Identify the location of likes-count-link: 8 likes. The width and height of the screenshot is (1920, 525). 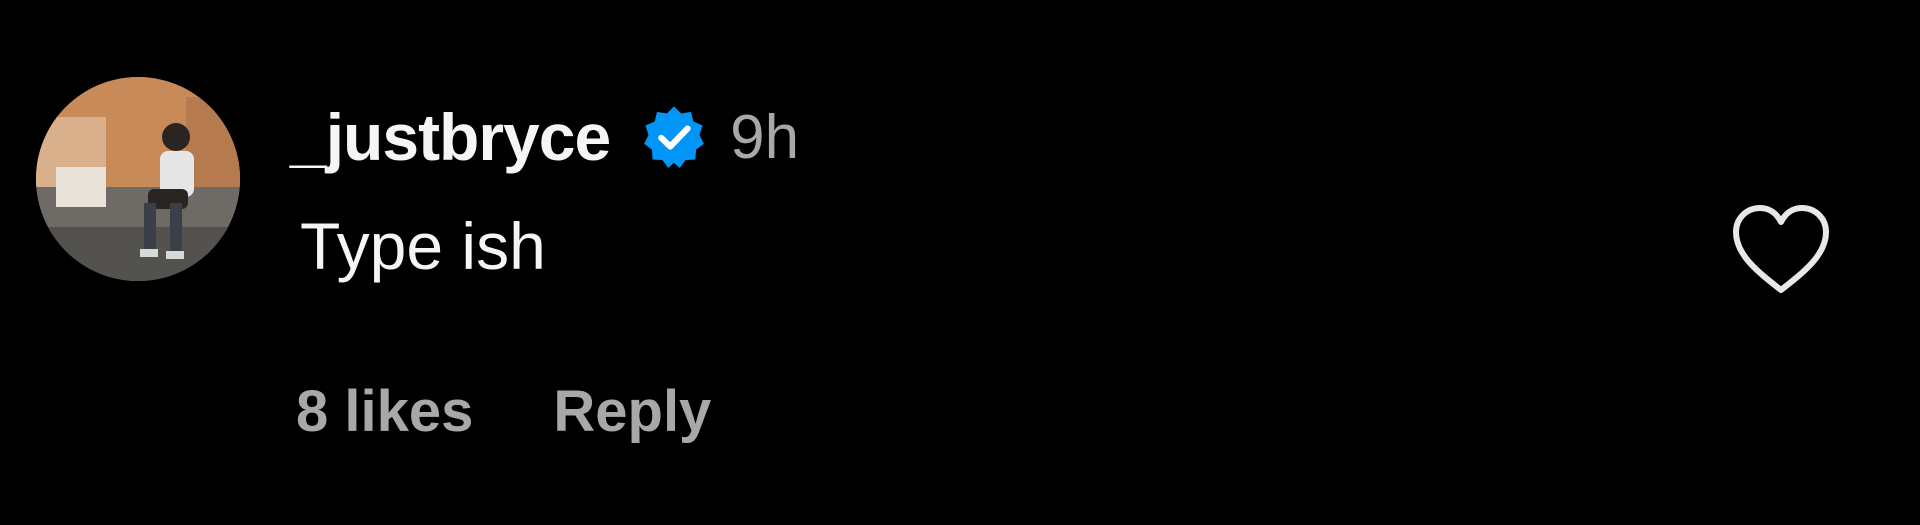
(384, 411).